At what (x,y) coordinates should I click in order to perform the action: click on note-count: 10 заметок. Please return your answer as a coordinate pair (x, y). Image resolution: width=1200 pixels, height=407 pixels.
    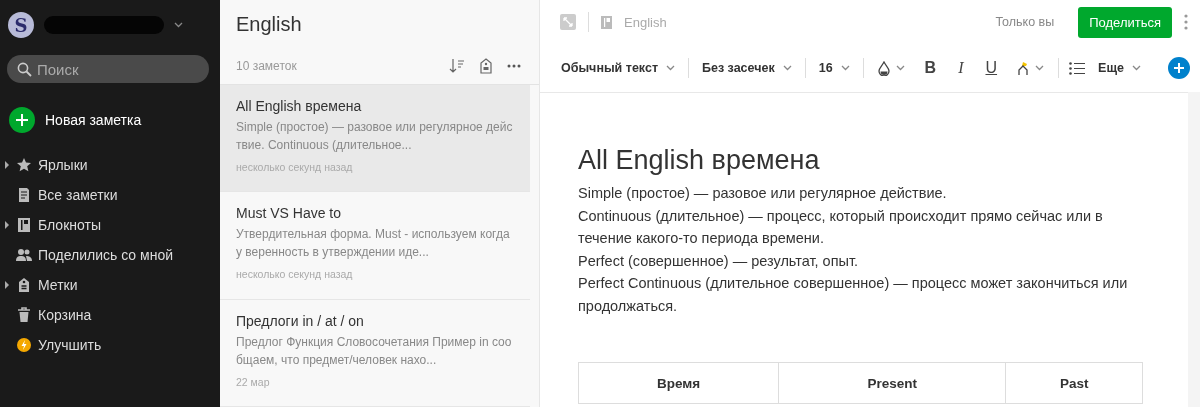
    Looking at the image, I should click on (267, 65).